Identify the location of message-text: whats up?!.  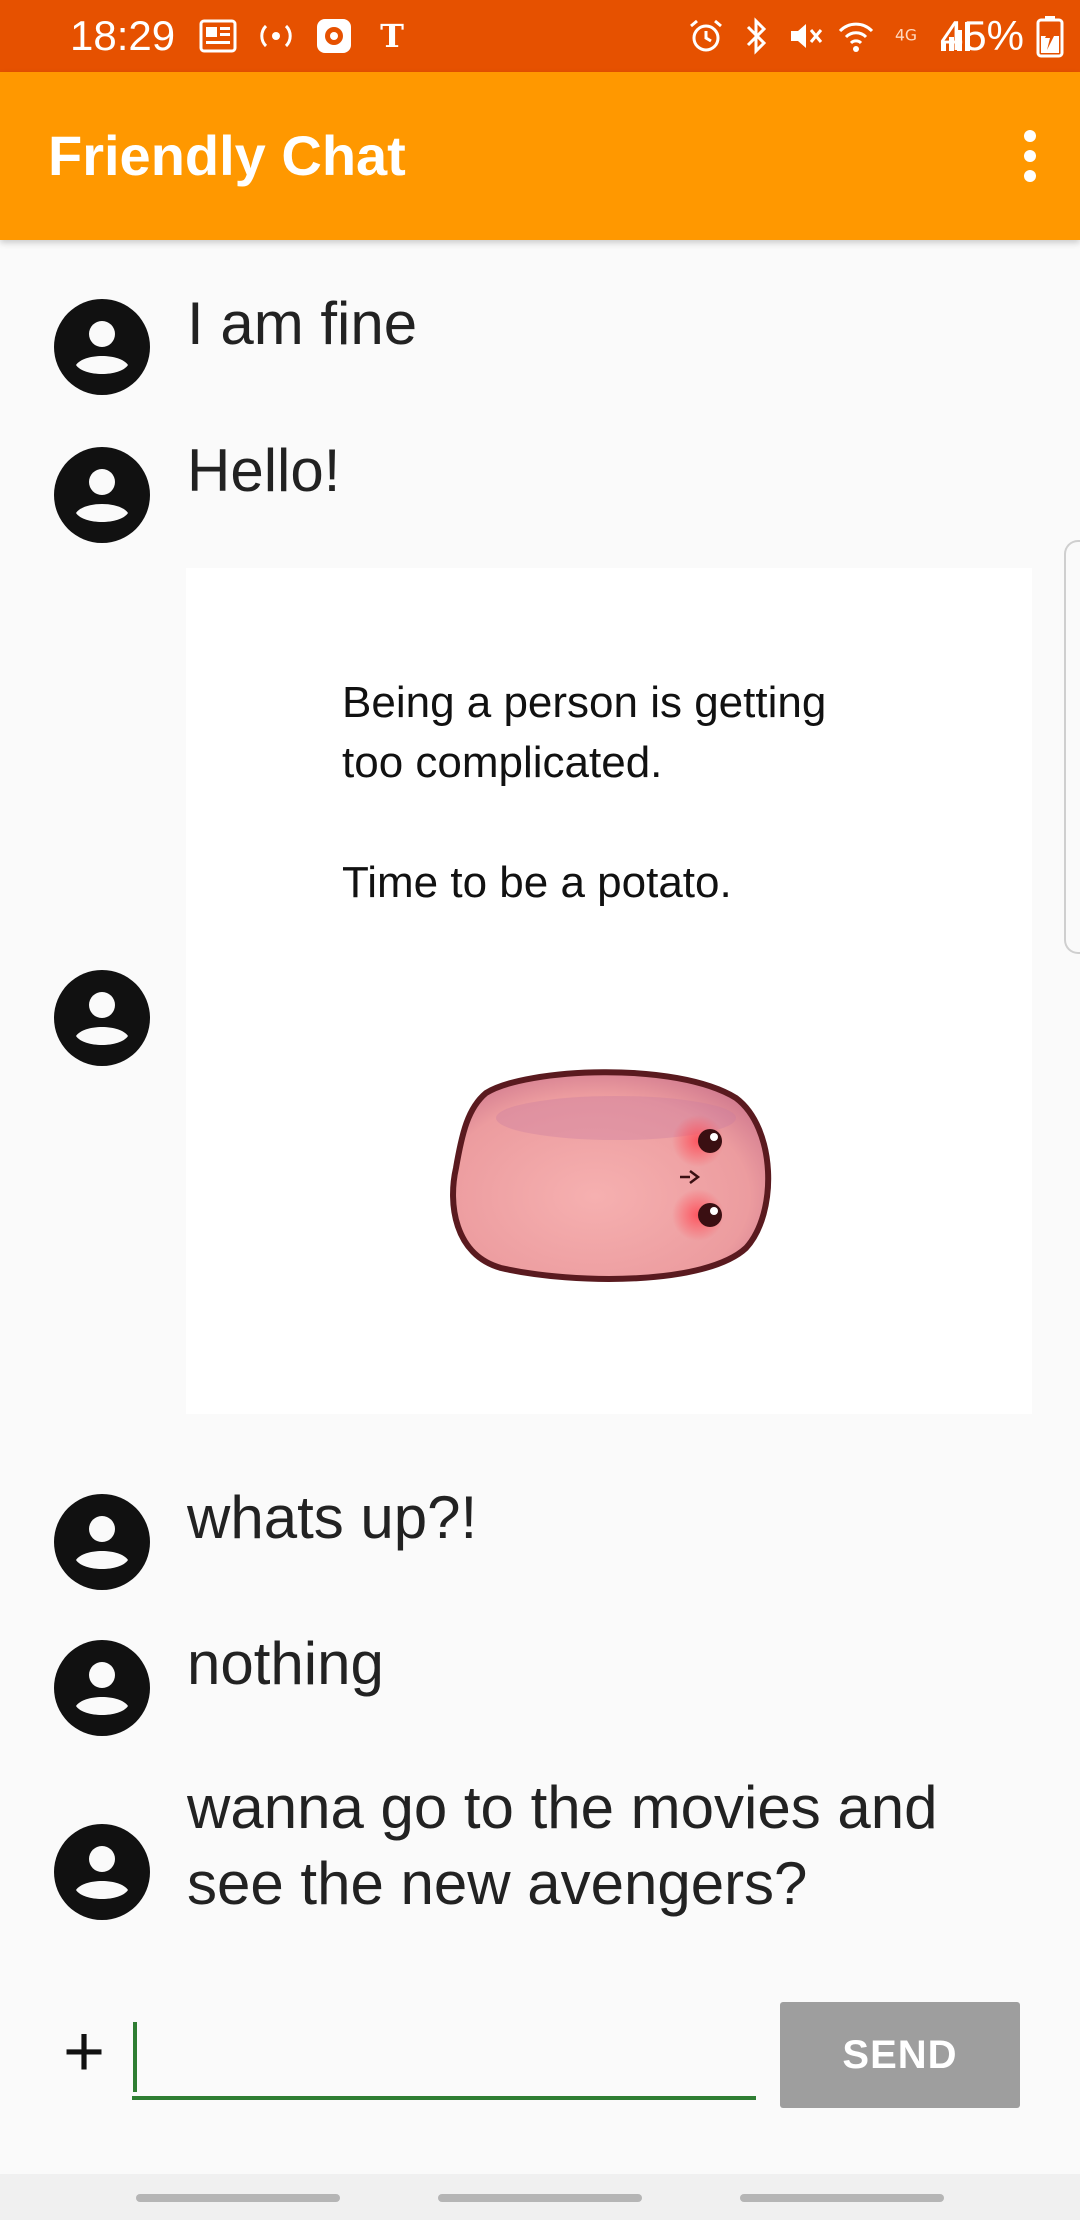
(332, 1517).